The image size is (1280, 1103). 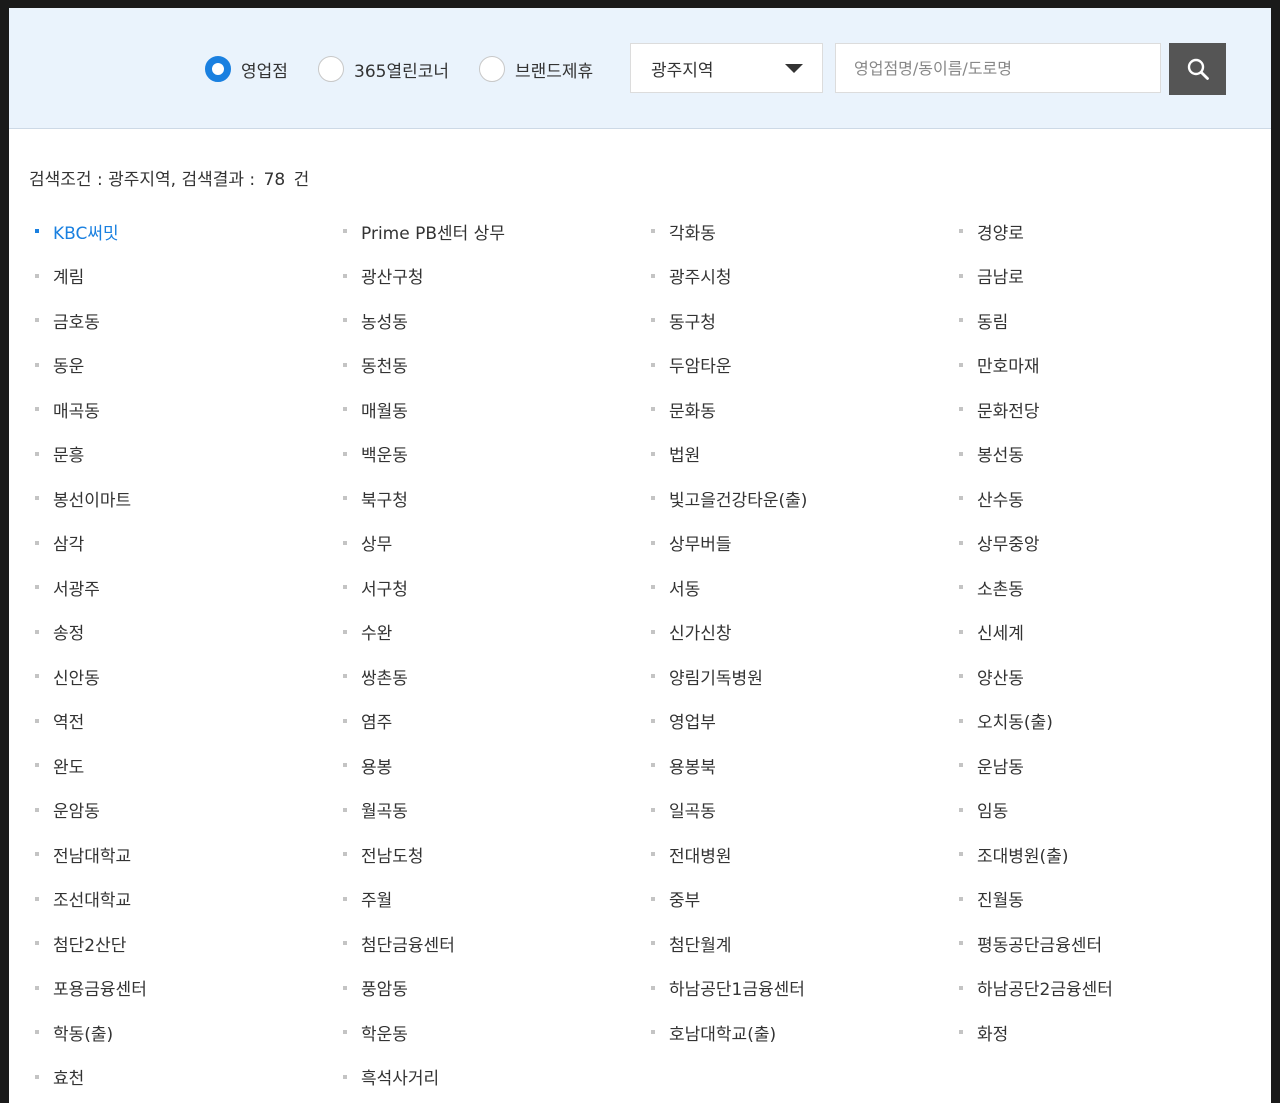 I want to click on branch-item: 법원, so click(x=805, y=454).